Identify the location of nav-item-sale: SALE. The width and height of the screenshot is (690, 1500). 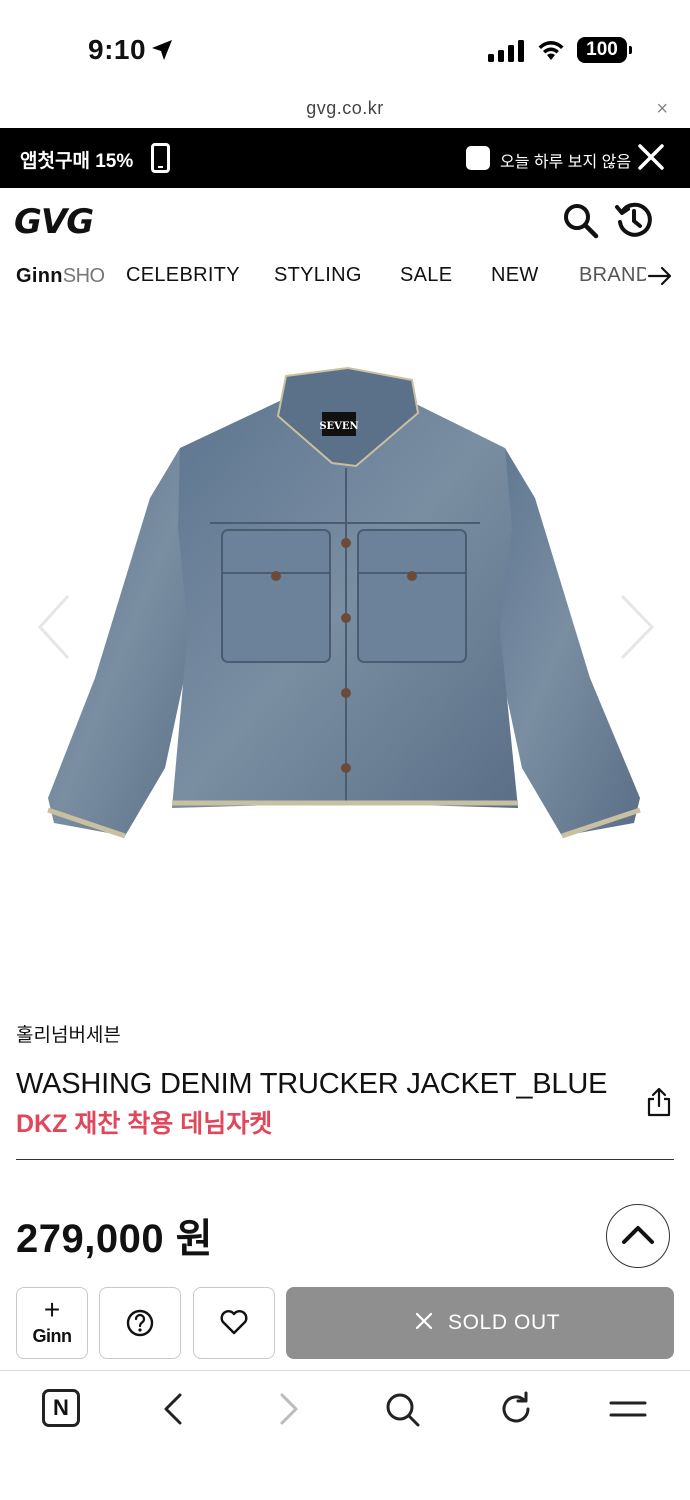
(426, 275).